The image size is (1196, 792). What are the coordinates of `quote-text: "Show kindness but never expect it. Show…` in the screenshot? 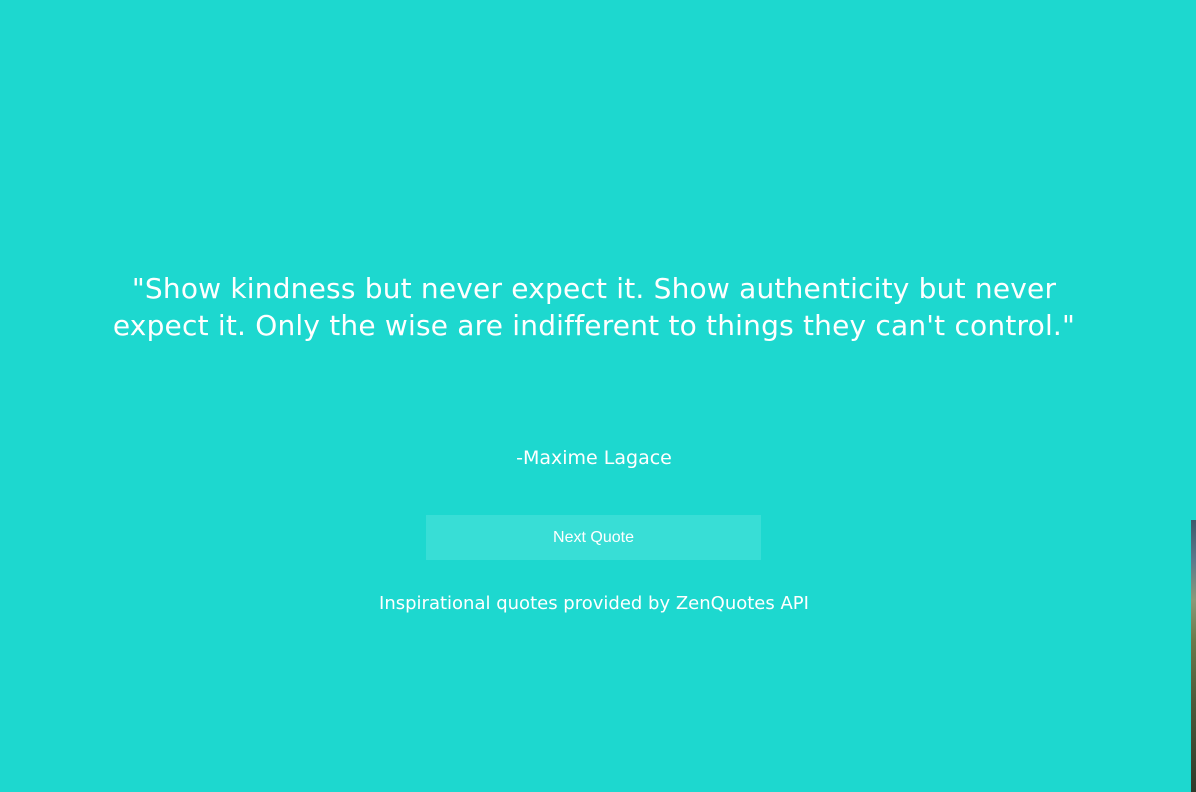 It's located at (594, 307).